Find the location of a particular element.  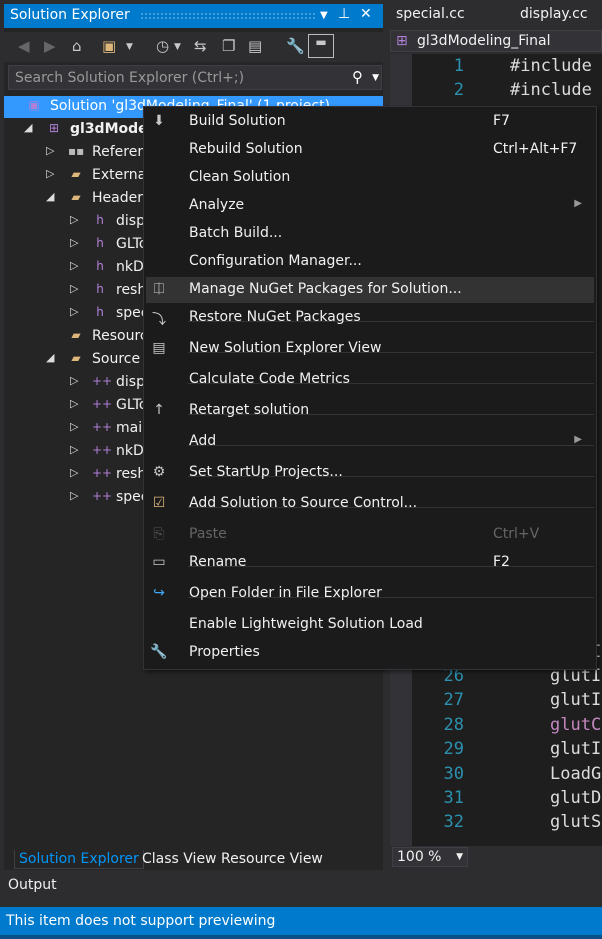

menu-item-clean-solution: Clean Solution is located at coordinates (370, 178).